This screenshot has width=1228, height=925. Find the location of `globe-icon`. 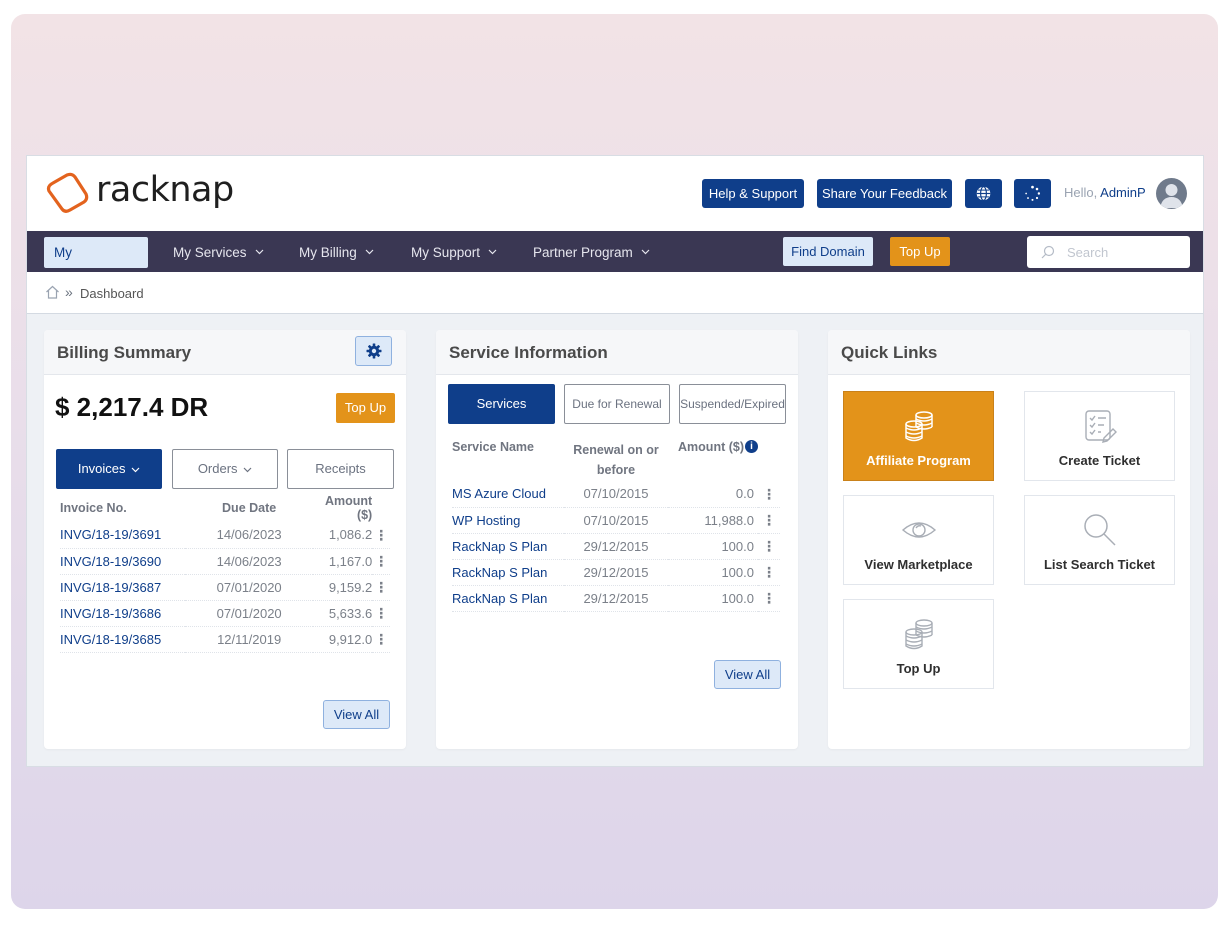

globe-icon is located at coordinates (983, 193).